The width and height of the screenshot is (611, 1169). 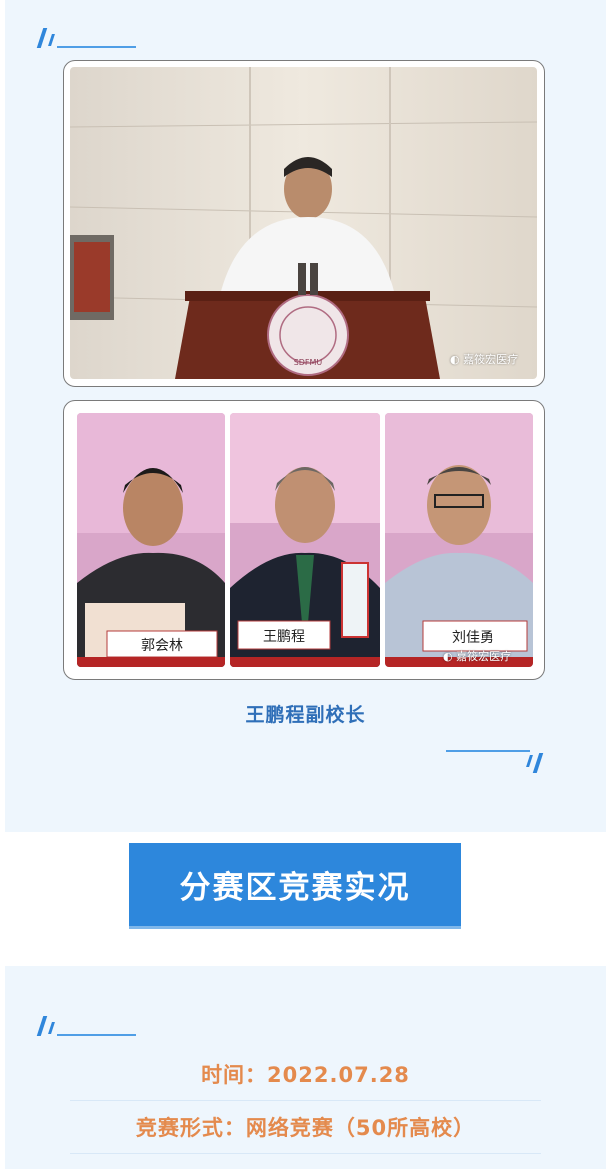 I want to click on event-format: 竞赛形式：网络竞赛（50所高校）, so click(x=305, y=1128).